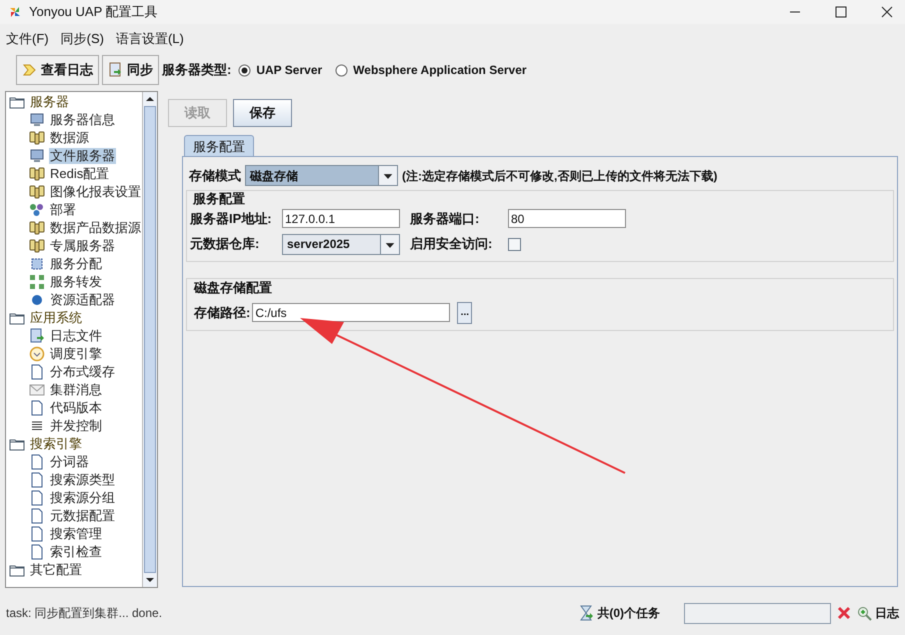  What do you see at coordinates (864, 613) in the screenshot?
I see `zoom-in-icon` at bounding box center [864, 613].